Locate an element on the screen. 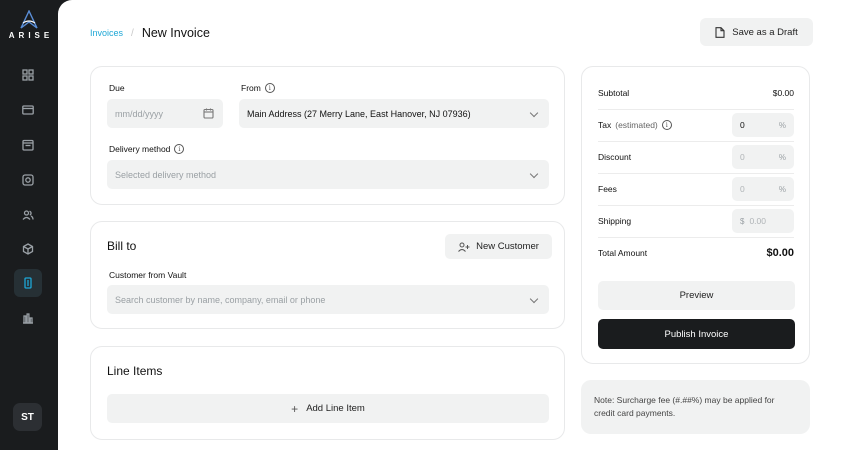 The height and width of the screenshot is (450, 846). due-date-placeholder: mm/dd/yyyy is located at coordinates (139, 113).